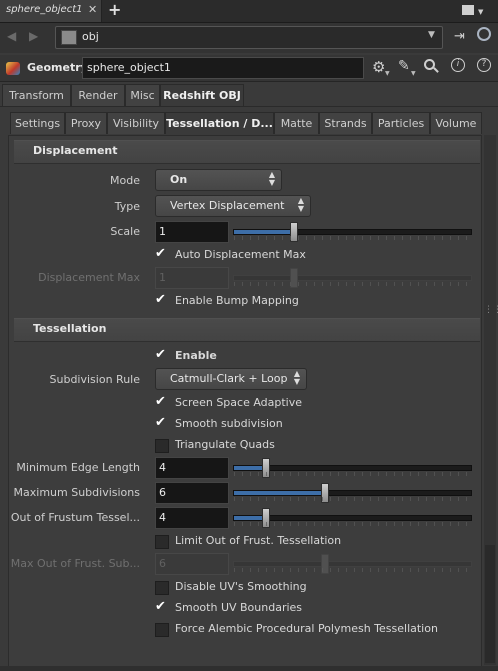 This screenshot has height=671, width=498. I want to click on out-of-frustum-value: 4, so click(162, 517).